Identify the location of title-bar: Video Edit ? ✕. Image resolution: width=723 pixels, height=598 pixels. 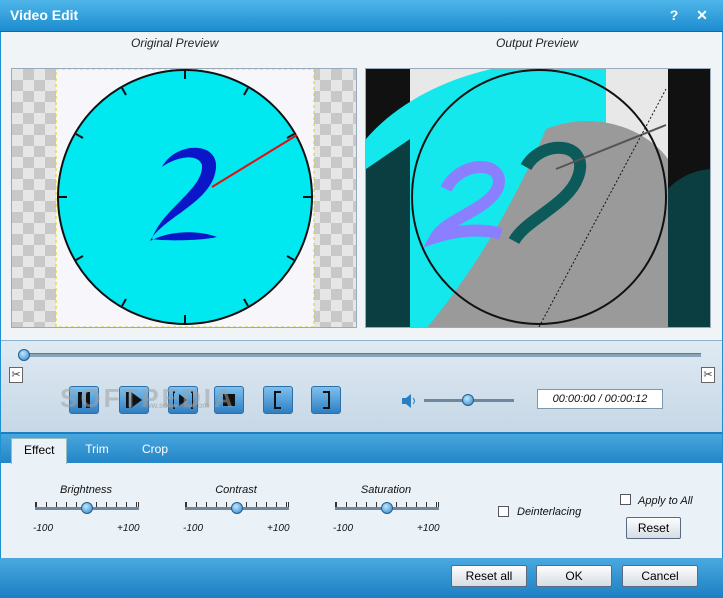
(361, 16).